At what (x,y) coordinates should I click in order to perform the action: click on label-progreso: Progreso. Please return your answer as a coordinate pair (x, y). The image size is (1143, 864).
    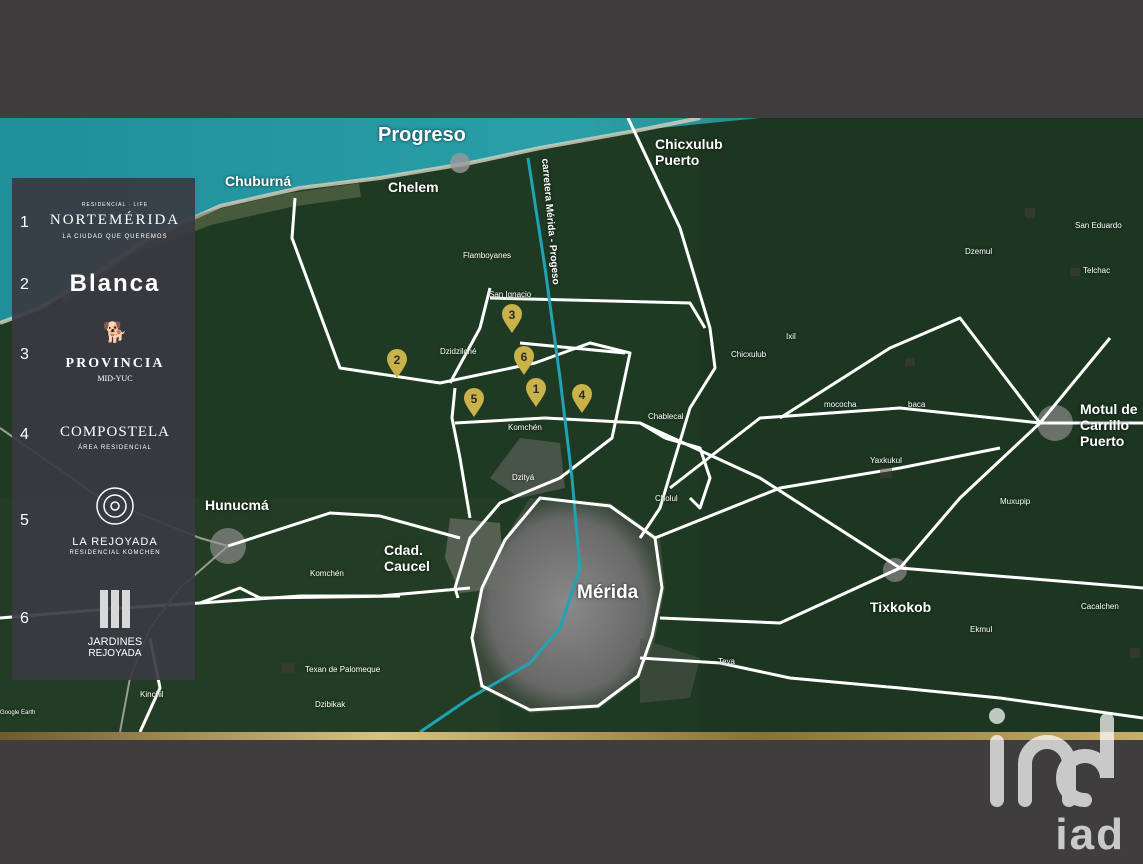
    Looking at the image, I should click on (422, 135).